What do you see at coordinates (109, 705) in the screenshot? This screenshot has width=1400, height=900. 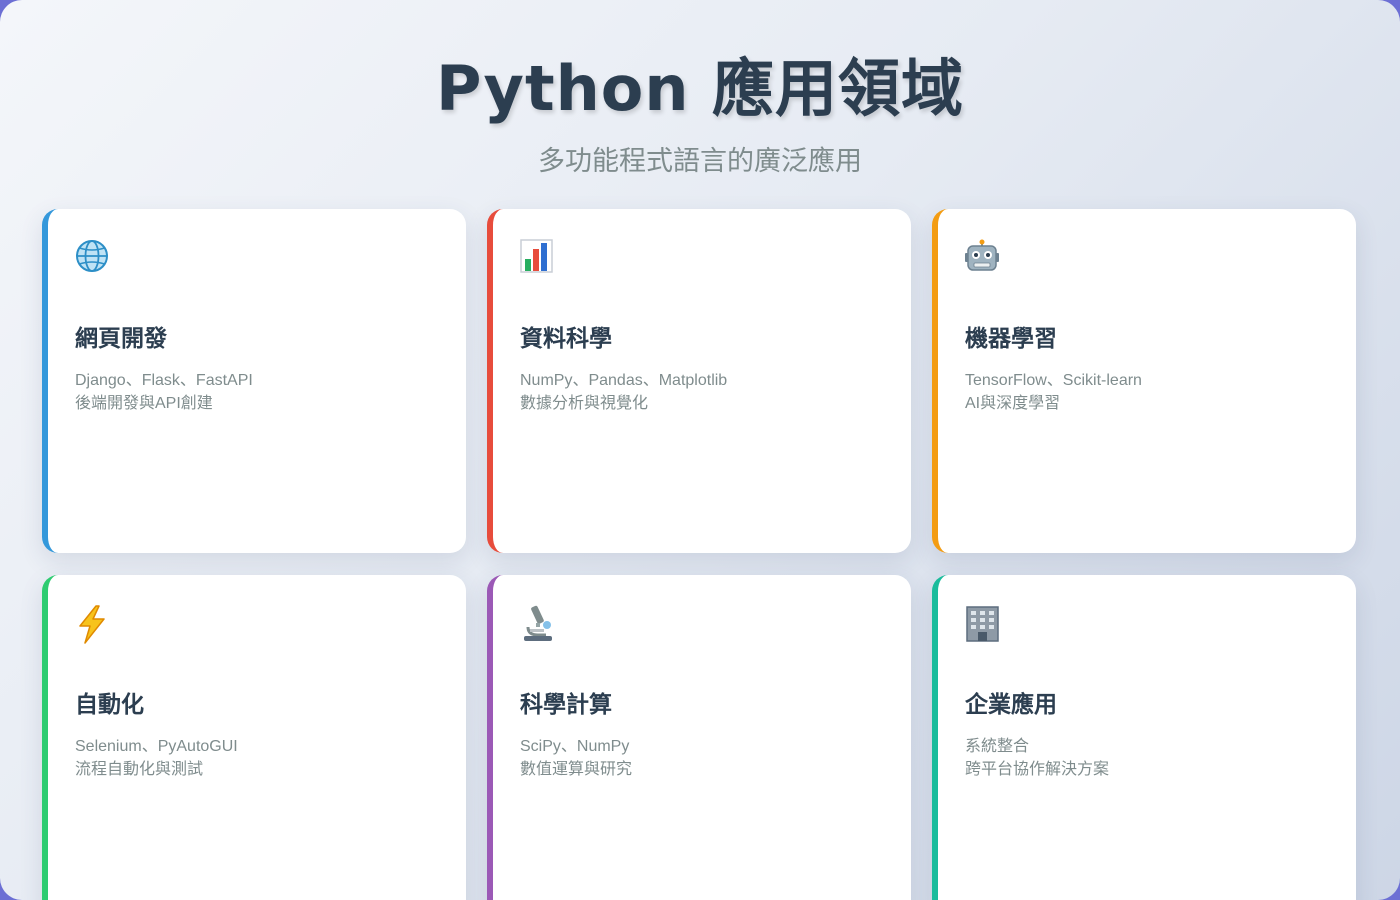 I see `card-title: 自動化` at bounding box center [109, 705].